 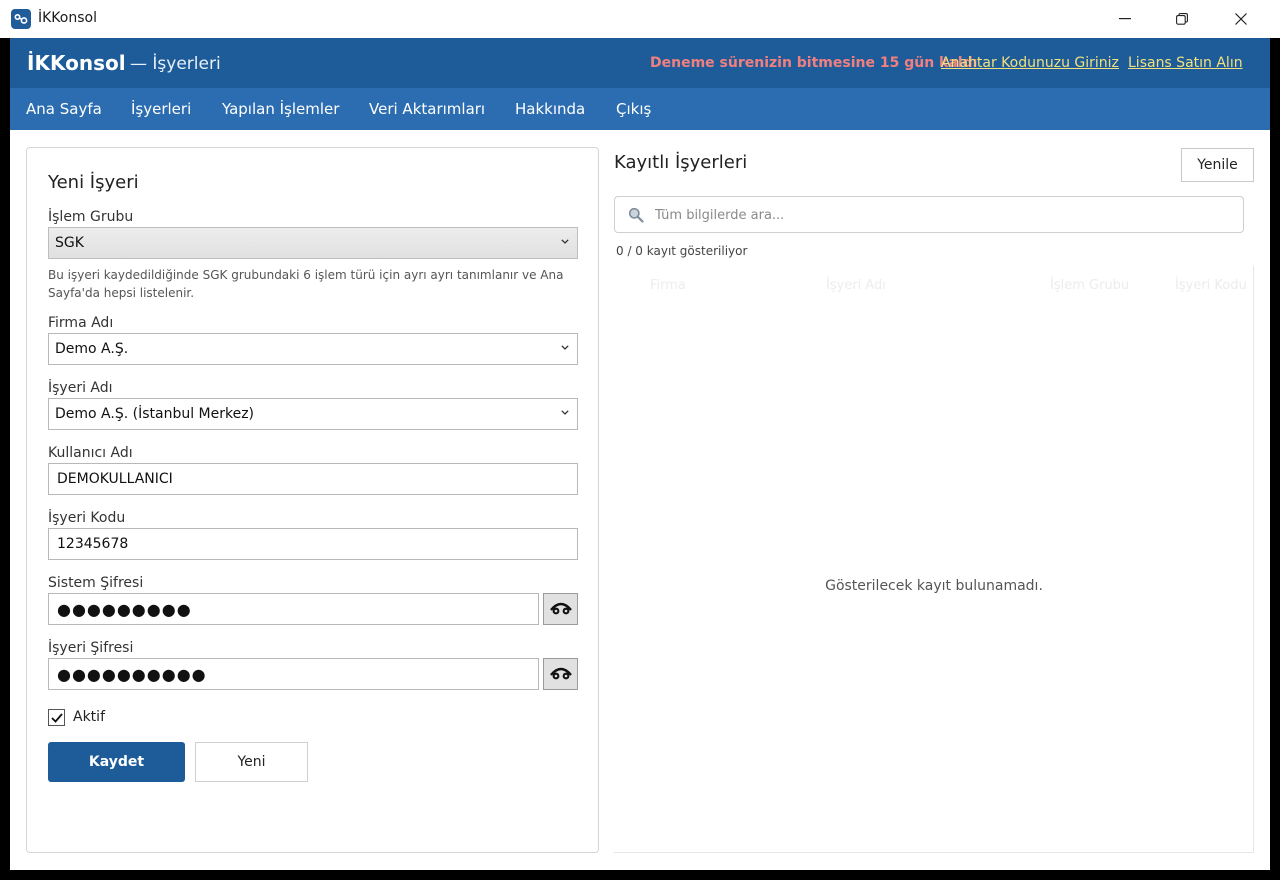 I want to click on license-key-link: Anahtar Kodunuzu Giriniz, so click(x=1030, y=63).